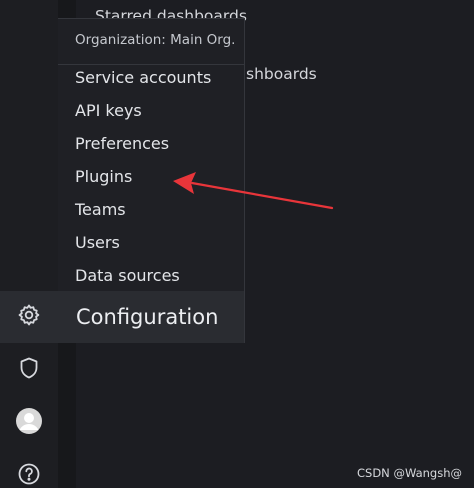 This screenshot has height=488, width=474. I want to click on annotation-arrow, so click(253, 191).